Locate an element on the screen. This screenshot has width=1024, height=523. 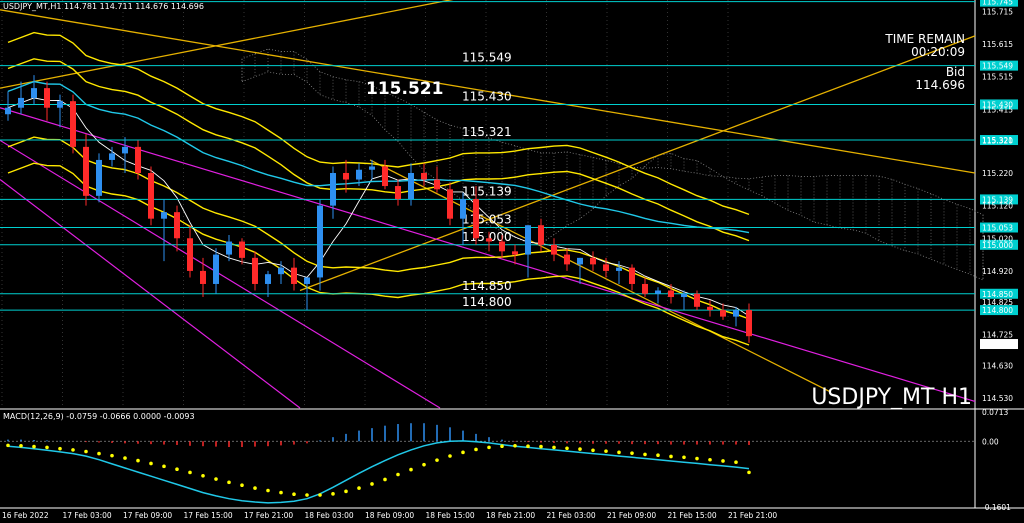
x-tick-label: 17 Feb 03:00 is located at coordinates (87, 515).